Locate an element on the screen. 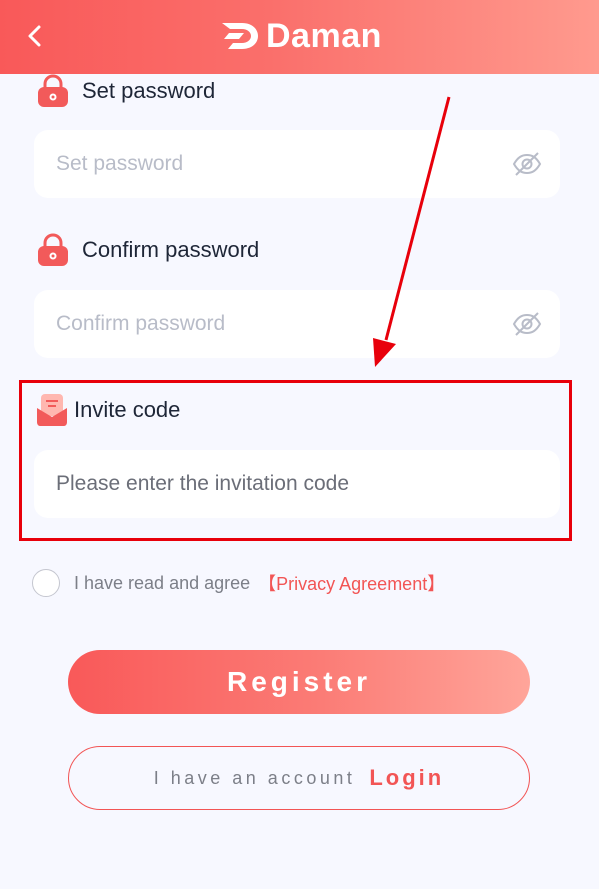 Image resolution: width=599 pixels, height=889 pixels. invite-code-input is located at coordinates (276, 484).